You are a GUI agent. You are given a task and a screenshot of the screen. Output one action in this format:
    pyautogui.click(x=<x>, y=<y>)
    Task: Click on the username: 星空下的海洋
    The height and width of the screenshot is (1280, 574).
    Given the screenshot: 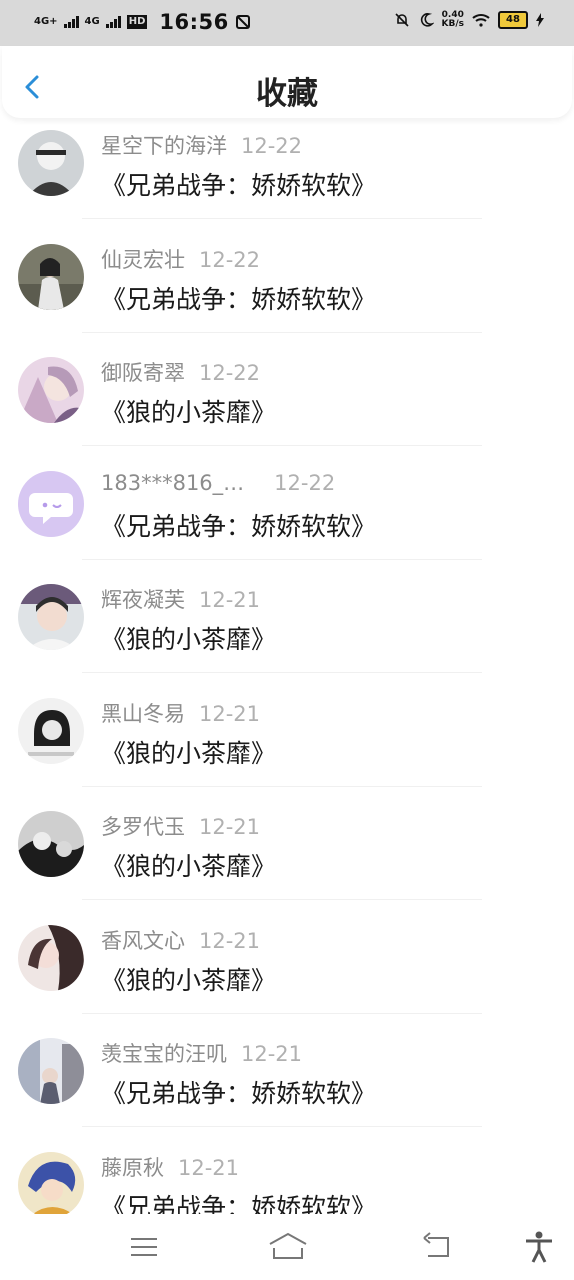 What is the action you would take?
    pyautogui.click(x=164, y=146)
    